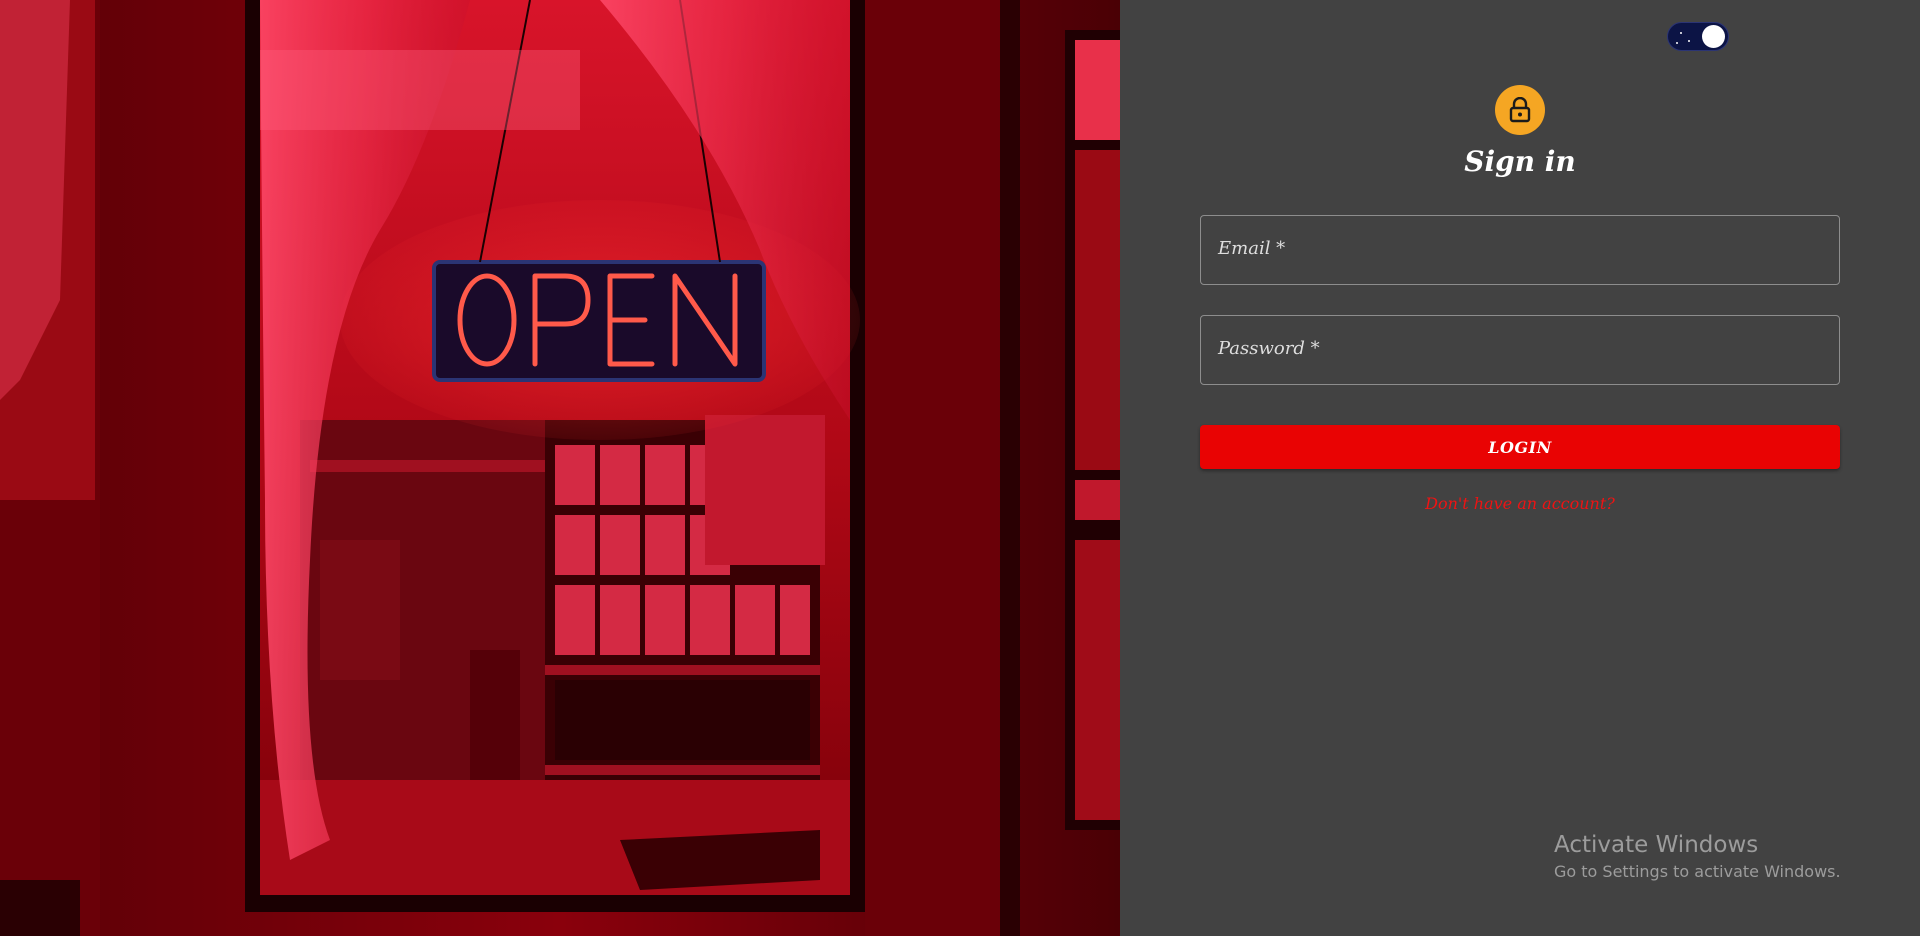  What do you see at coordinates (1520, 161) in the screenshot?
I see `page-title: Sign in` at bounding box center [1520, 161].